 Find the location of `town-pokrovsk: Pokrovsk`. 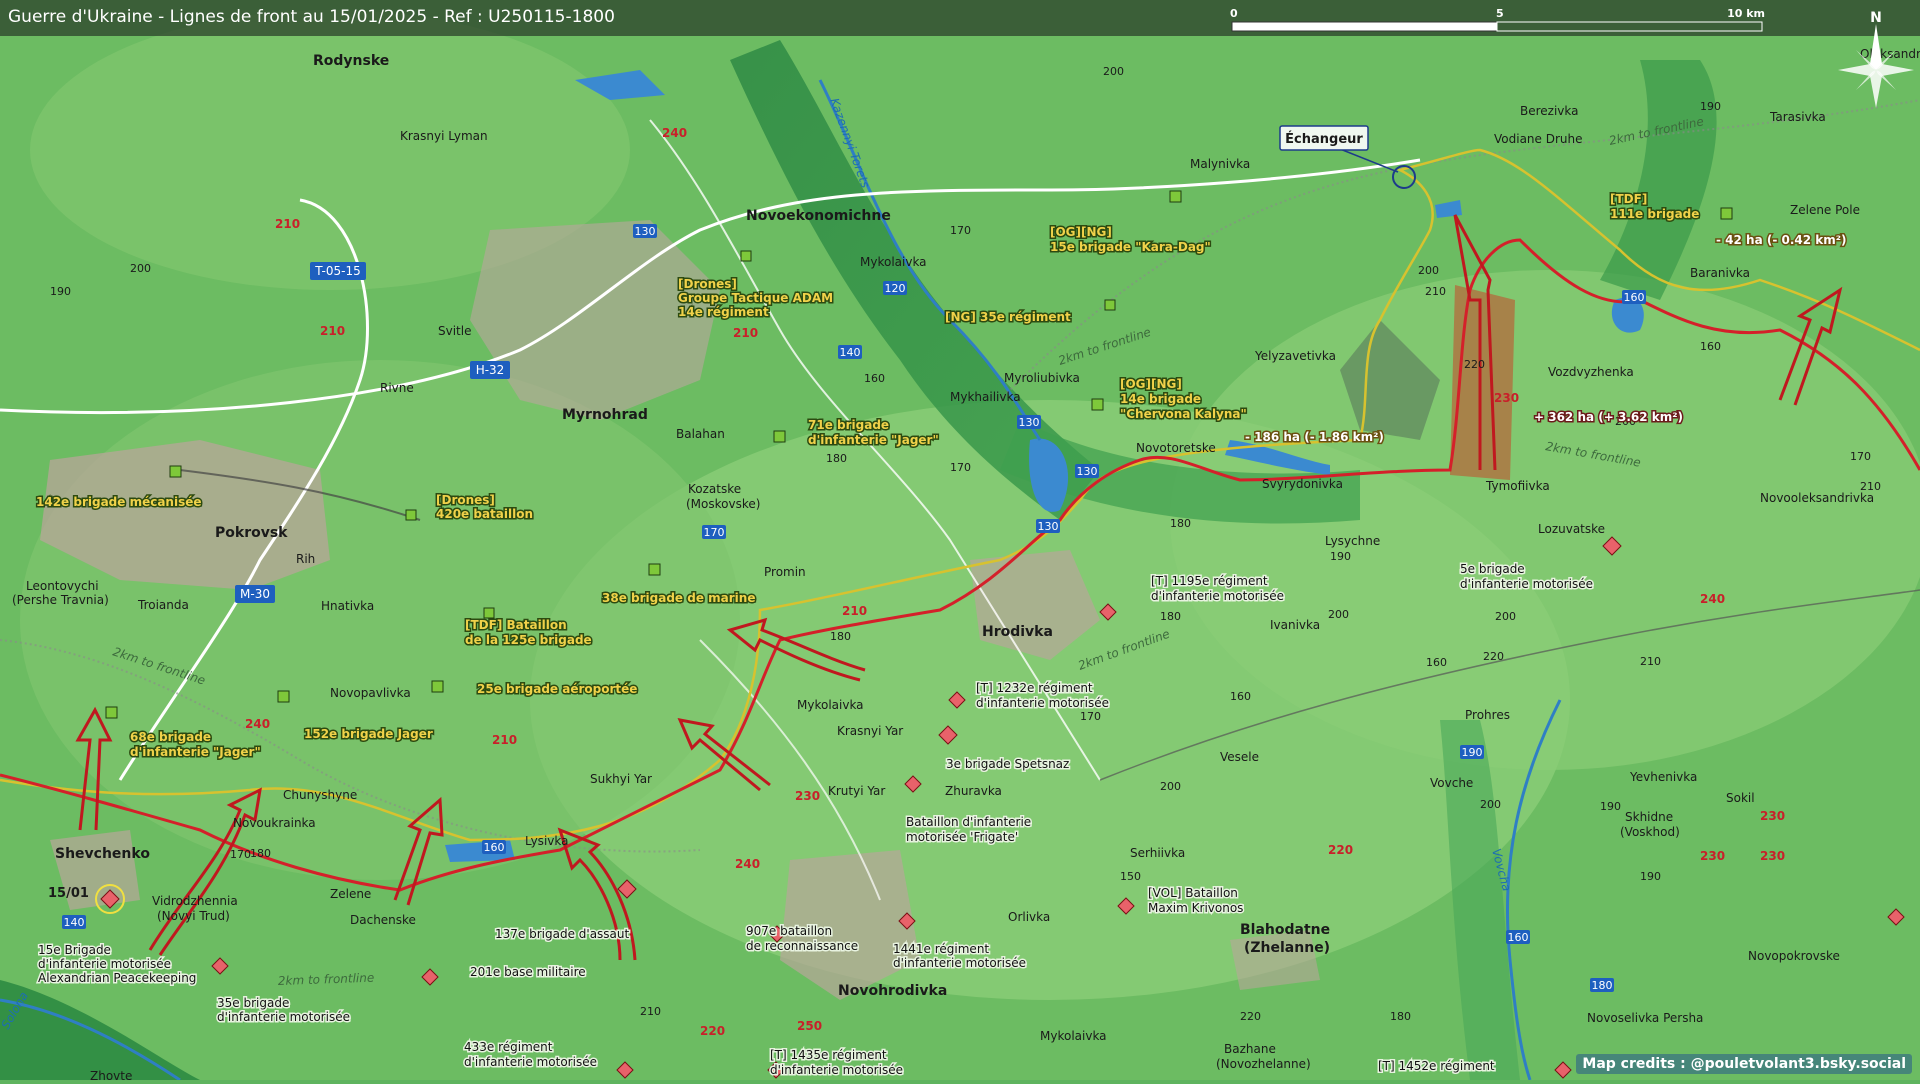

town-pokrovsk: Pokrovsk is located at coordinates (251, 533).